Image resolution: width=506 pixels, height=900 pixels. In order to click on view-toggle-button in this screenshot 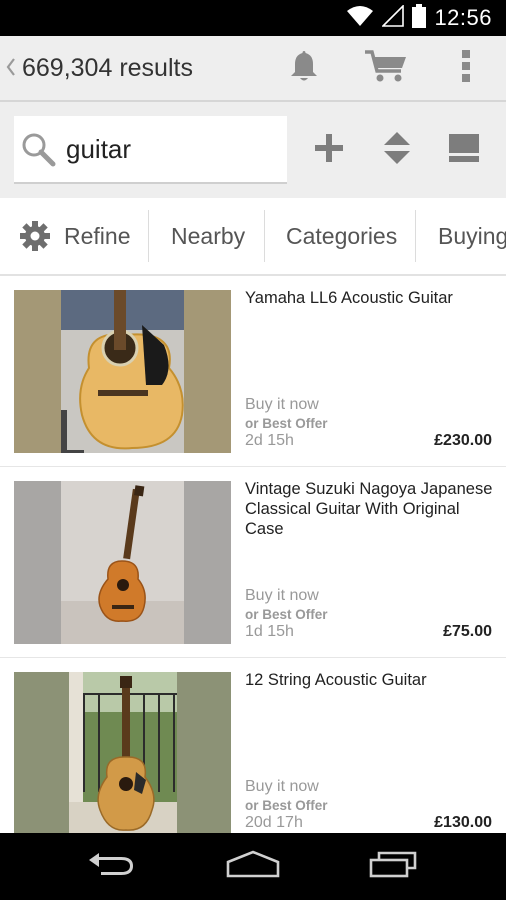, I will do `click(464, 150)`.